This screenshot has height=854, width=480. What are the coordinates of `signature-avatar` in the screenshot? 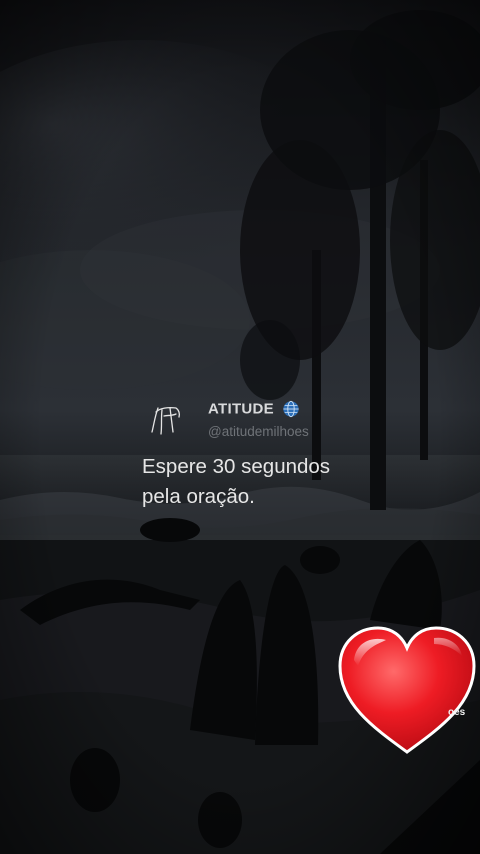 It's located at (166, 419).